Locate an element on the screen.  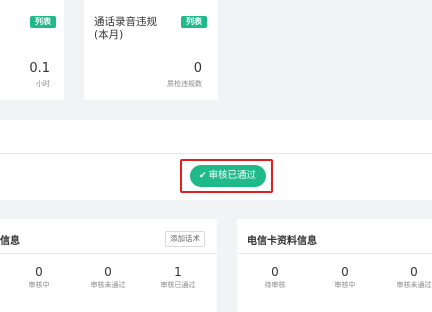
check-icon: ✔ is located at coordinates (203, 176).